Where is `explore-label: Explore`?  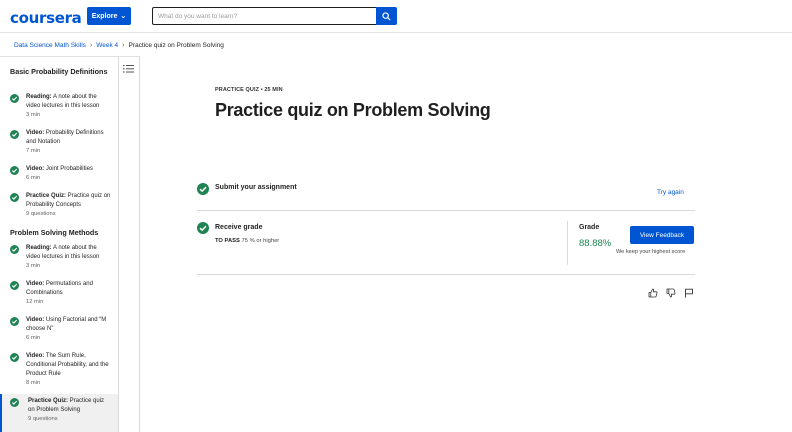 explore-label: Explore is located at coordinates (104, 16).